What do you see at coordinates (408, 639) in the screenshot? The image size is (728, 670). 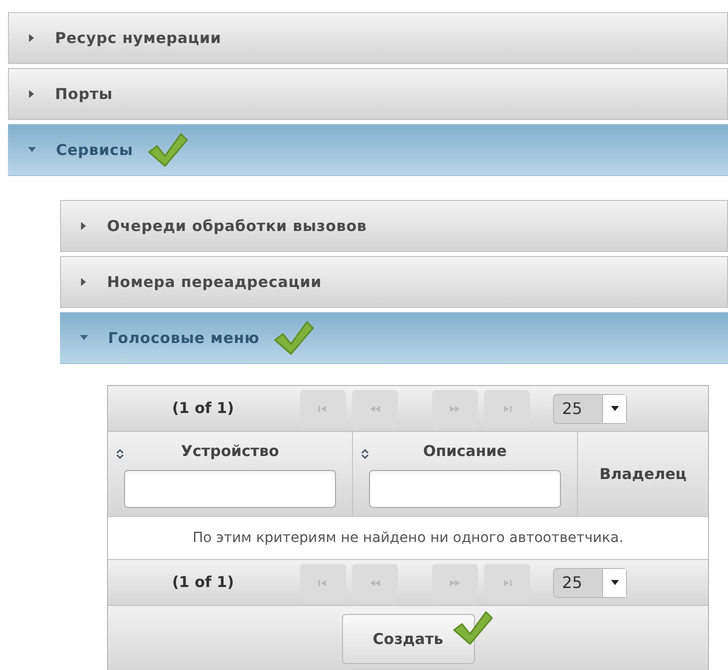 I see `create-button: Создать` at bounding box center [408, 639].